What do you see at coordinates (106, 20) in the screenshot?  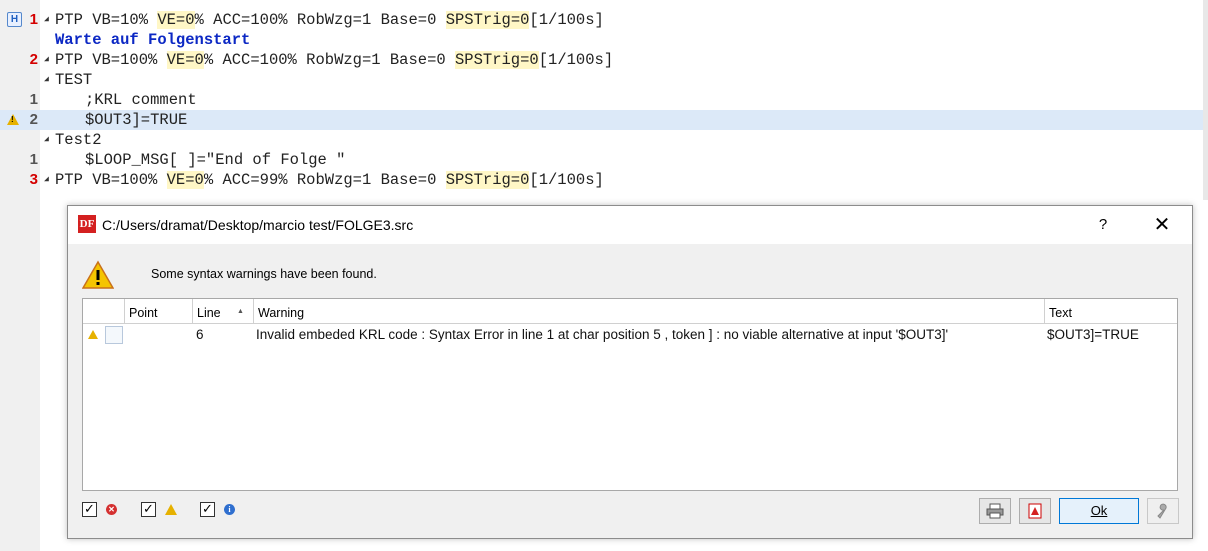 I see `code-token: PTP VB=10%` at bounding box center [106, 20].